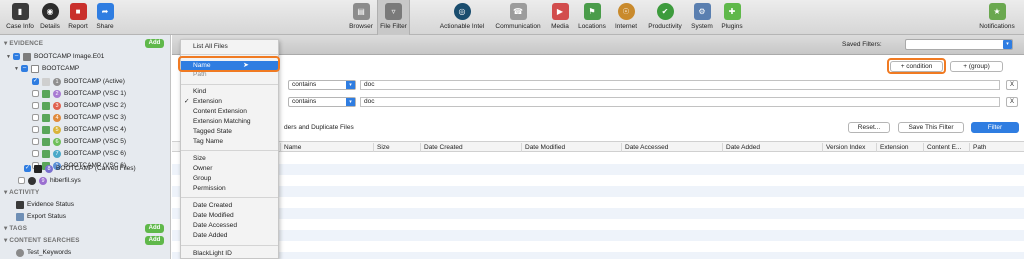 The width and height of the screenshot is (1024, 259). I want to click on tree-item-volume: 4 BOOTCAMP (VSC 3), so click(79, 117).